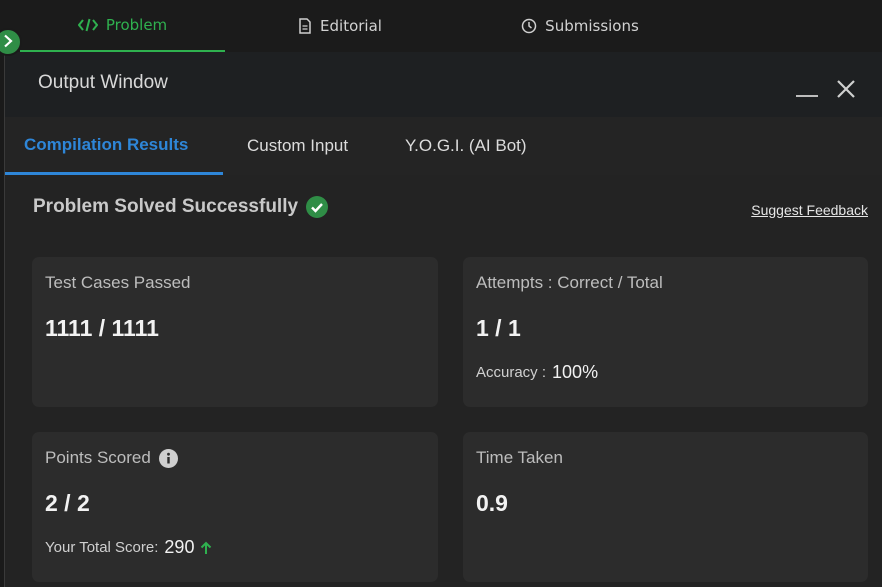 The image size is (882, 587). I want to click on tab-editorial-label: Editorial, so click(351, 26).